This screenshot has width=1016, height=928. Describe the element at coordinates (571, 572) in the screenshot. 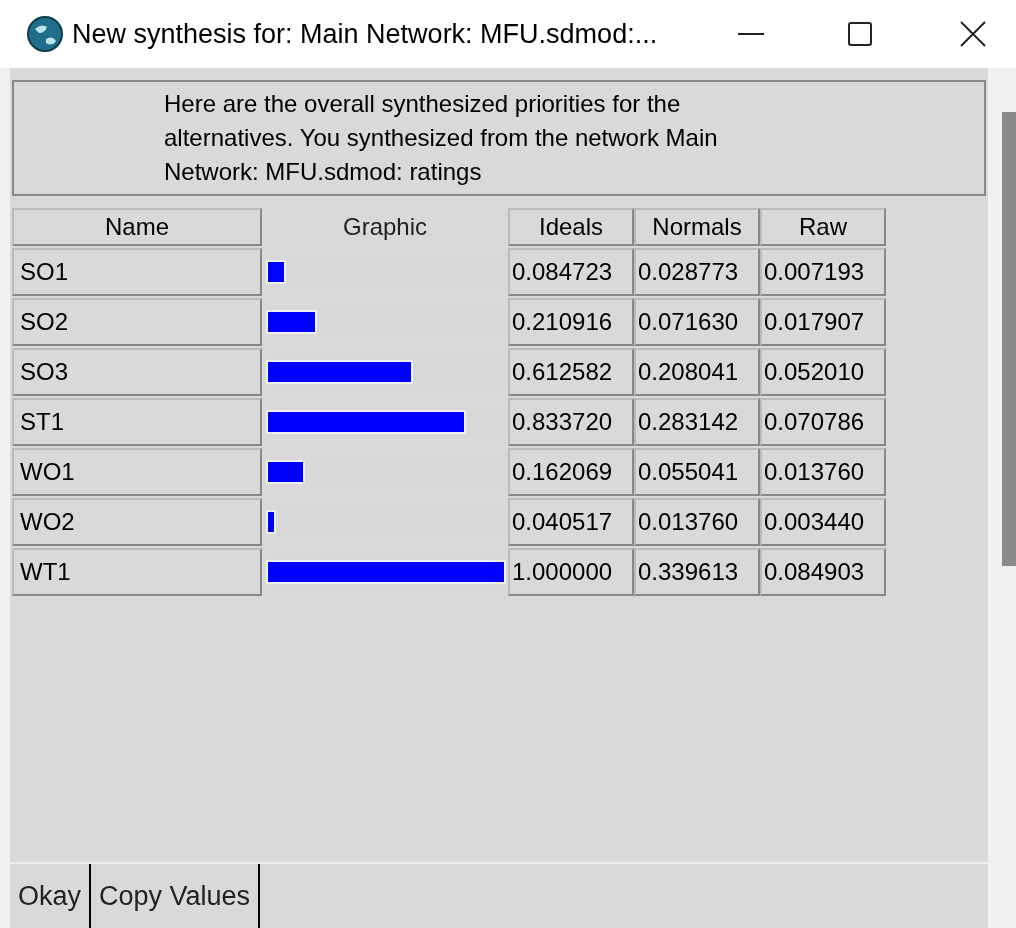

I see `table-cell: 1.000000` at that location.